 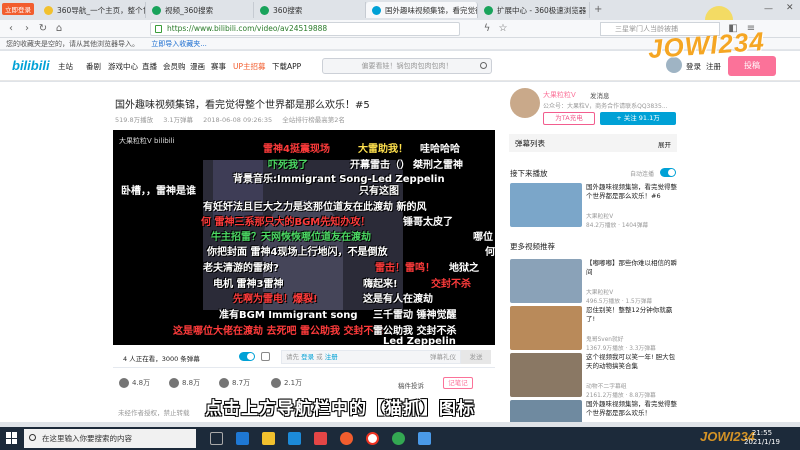 What do you see at coordinates (310, 10) in the screenshot?
I see `tab-360-search: 360搜索` at bounding box center [310, 10].